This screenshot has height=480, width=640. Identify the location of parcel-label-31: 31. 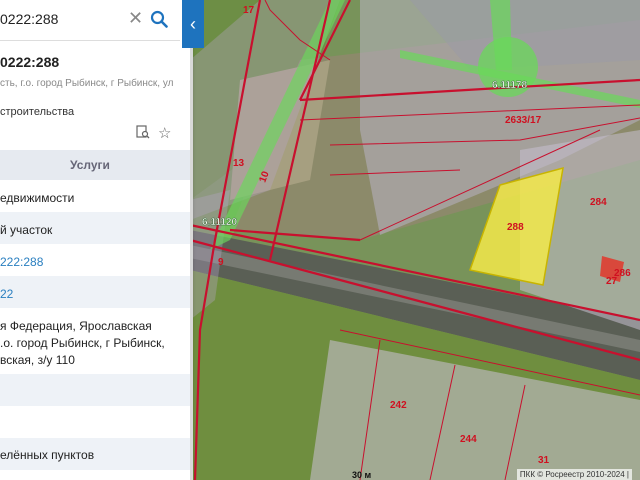
(544, 460).